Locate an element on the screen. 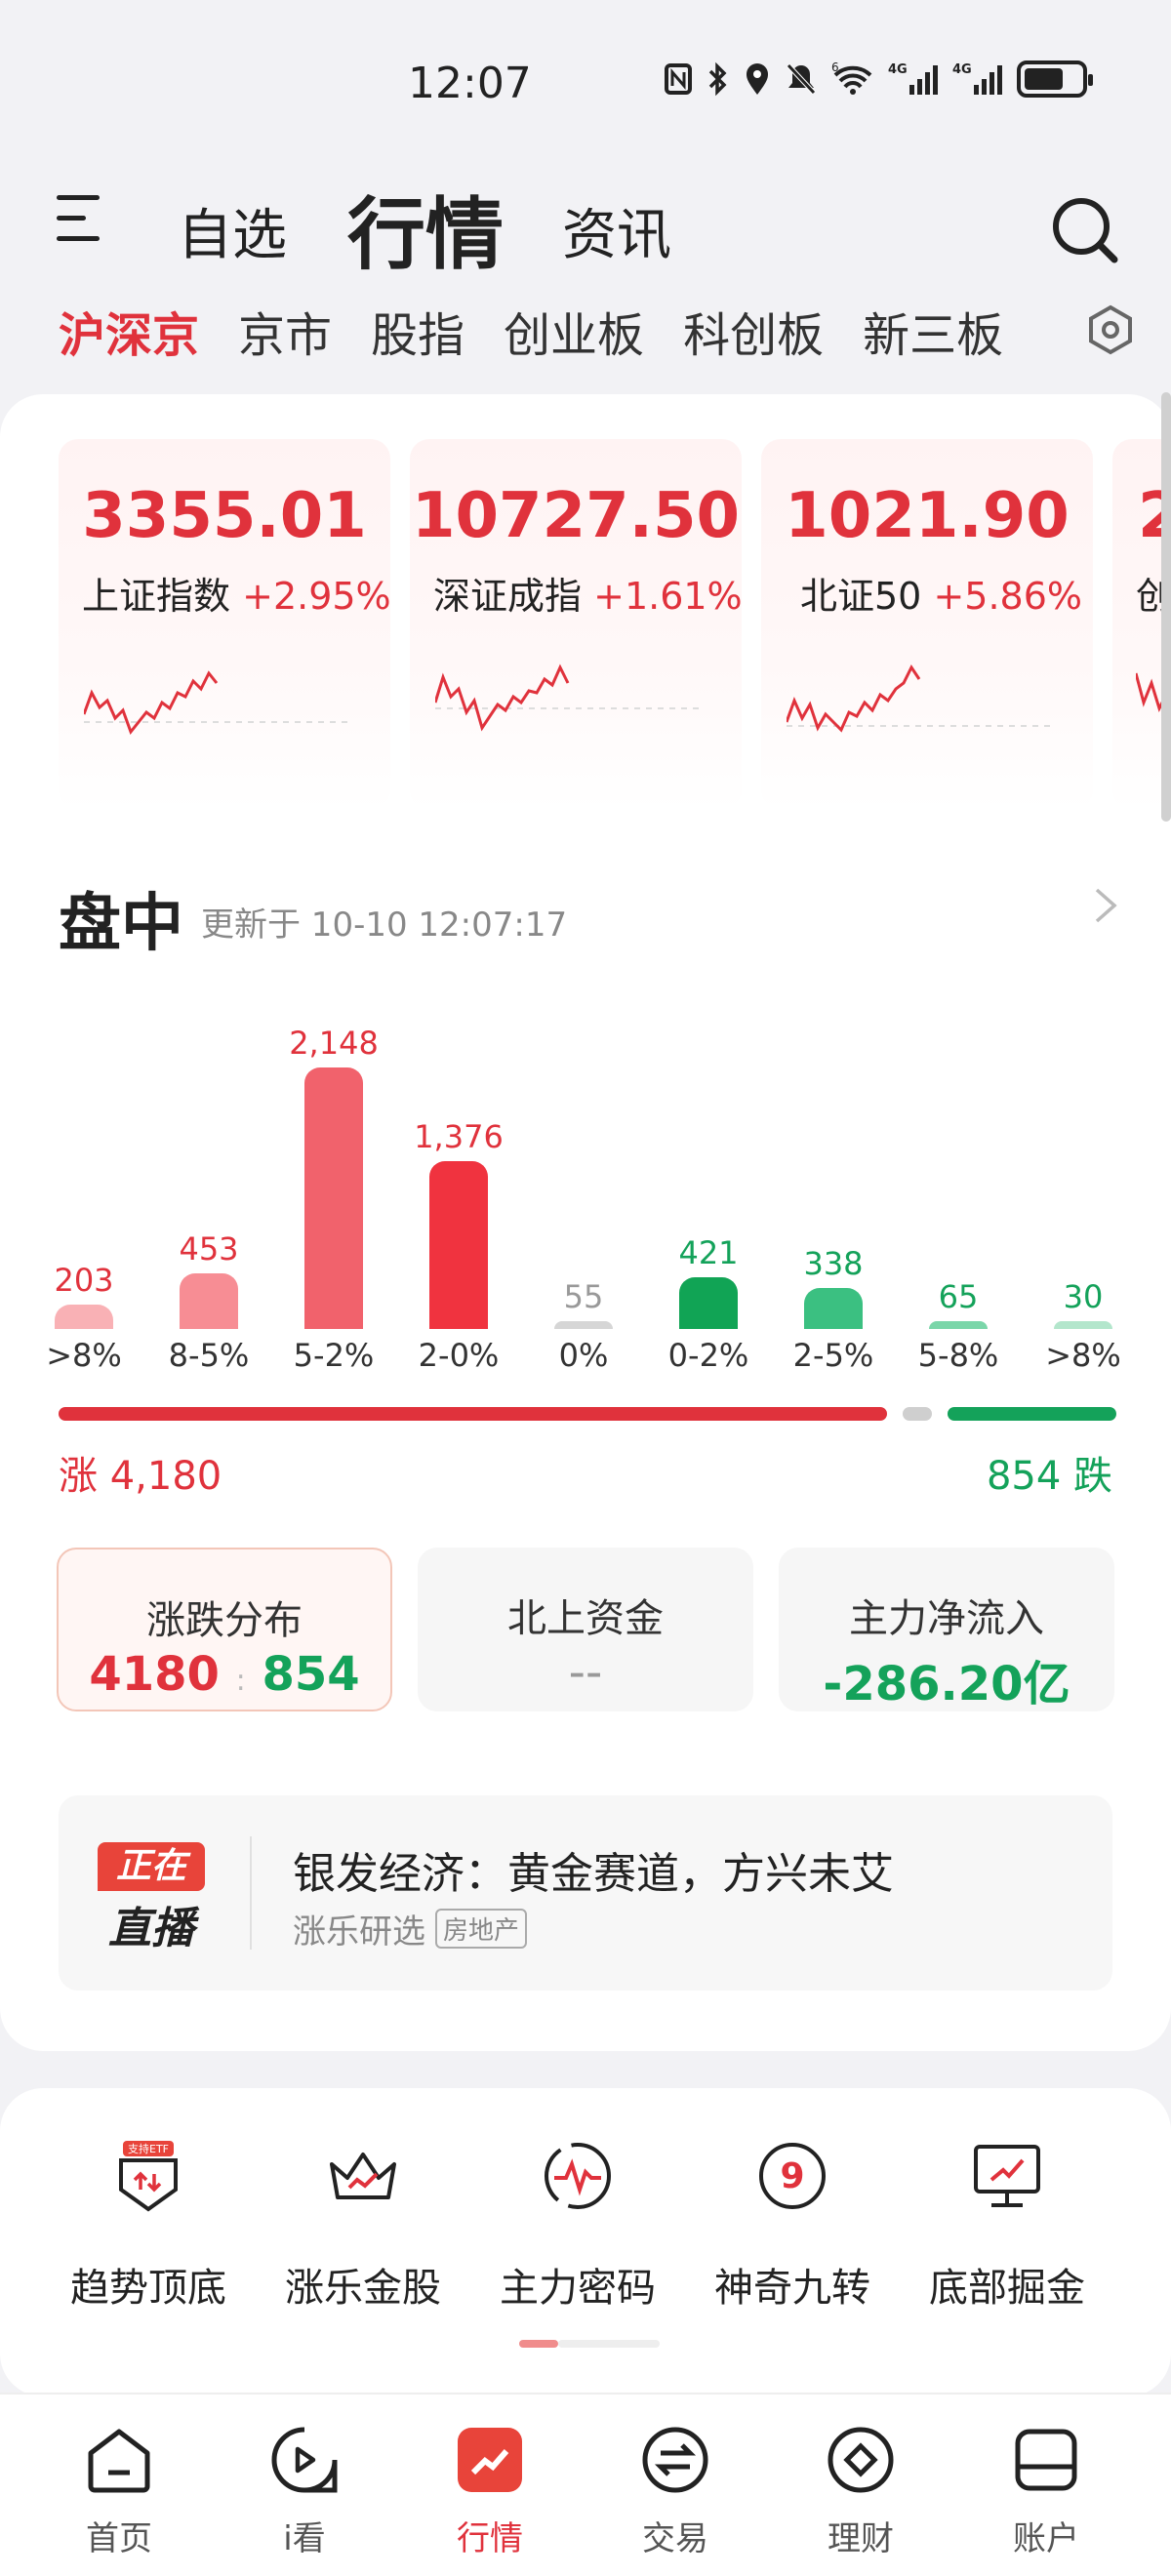 This screenshot has width=1171, height=2576. chart-category-label: 8-5% is located at coordinates (209, 1355).